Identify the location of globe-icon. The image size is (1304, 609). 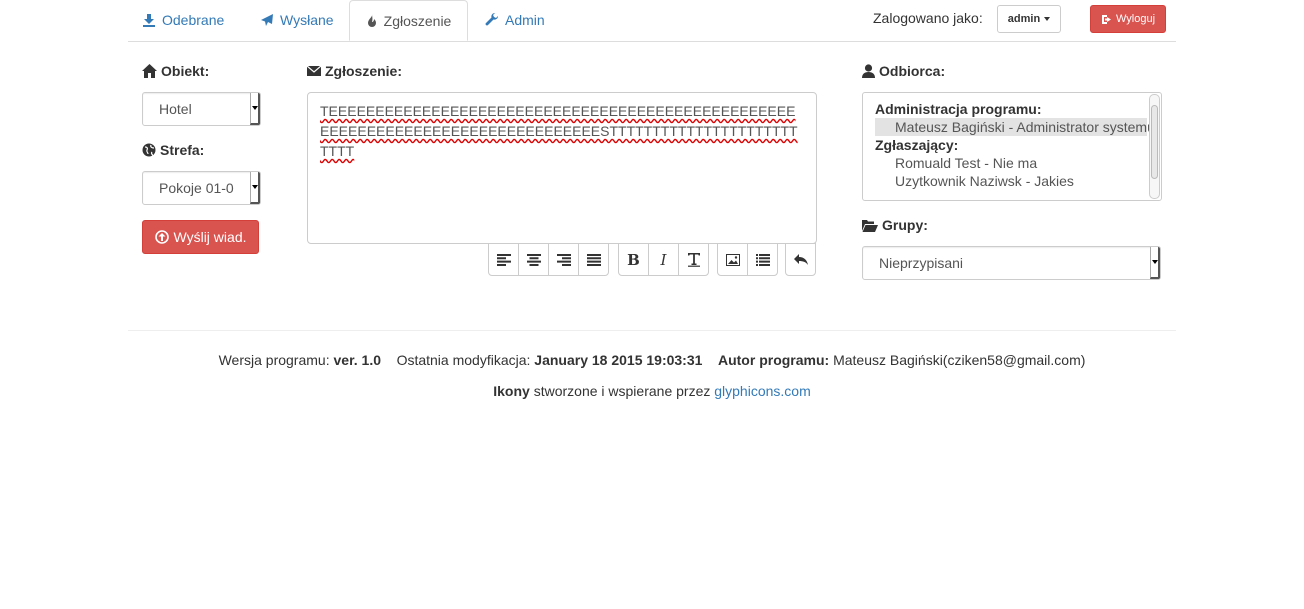
(149, 150).